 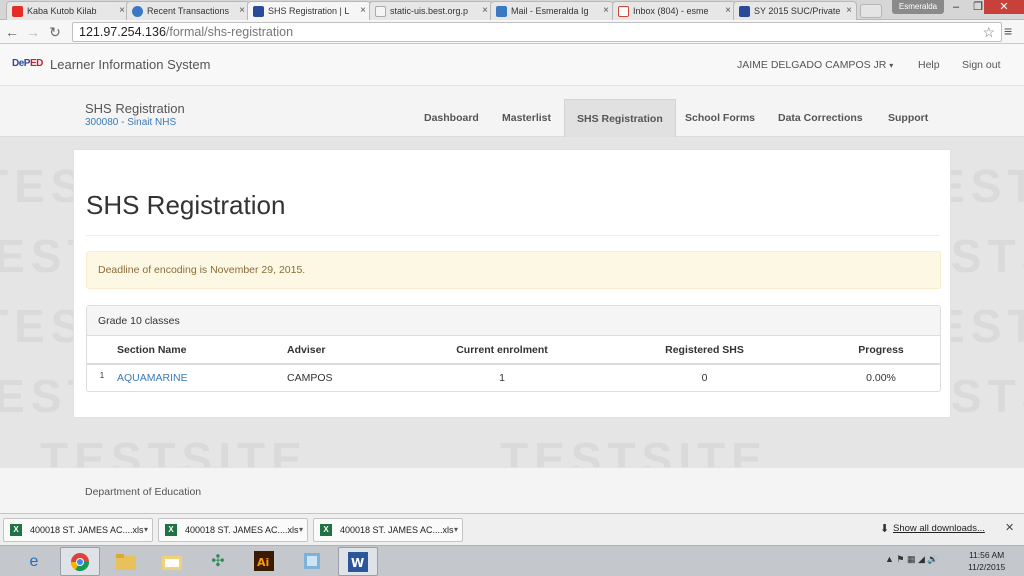 What do you see at coordinates (912, 559) in the screenshot?
I see `system-tray: ▲ ⚑ ▦ ◢ 🔊` at bounding box center [912, 559].